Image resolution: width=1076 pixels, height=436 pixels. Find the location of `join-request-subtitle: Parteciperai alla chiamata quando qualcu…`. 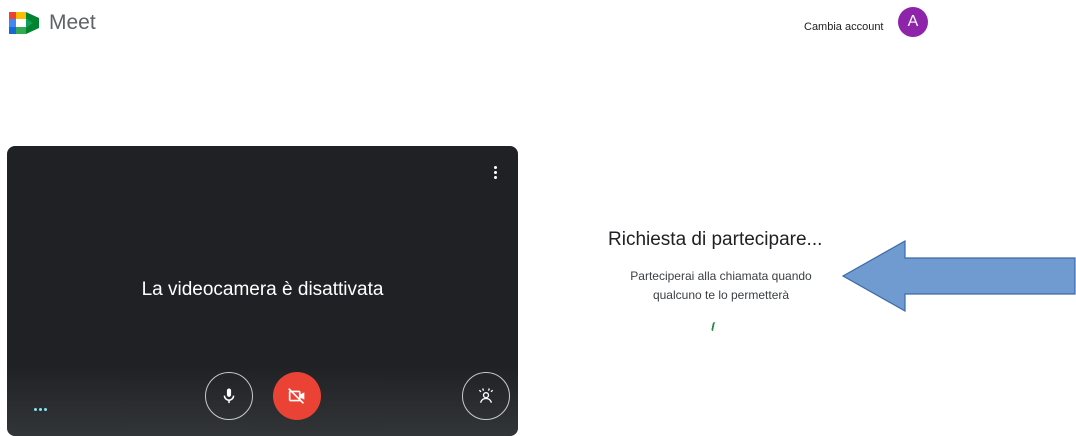

join-request-subtitle: Parteciperai alla chiamata quando qualcu… is located at coordinates (721, 286).